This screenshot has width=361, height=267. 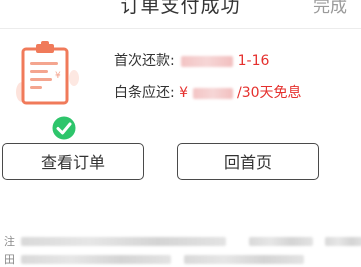 What do you see at coordinates (73, 161) in the screenshot?
I see `view-order-button: 查看订单` at bounding box center [73, 161].